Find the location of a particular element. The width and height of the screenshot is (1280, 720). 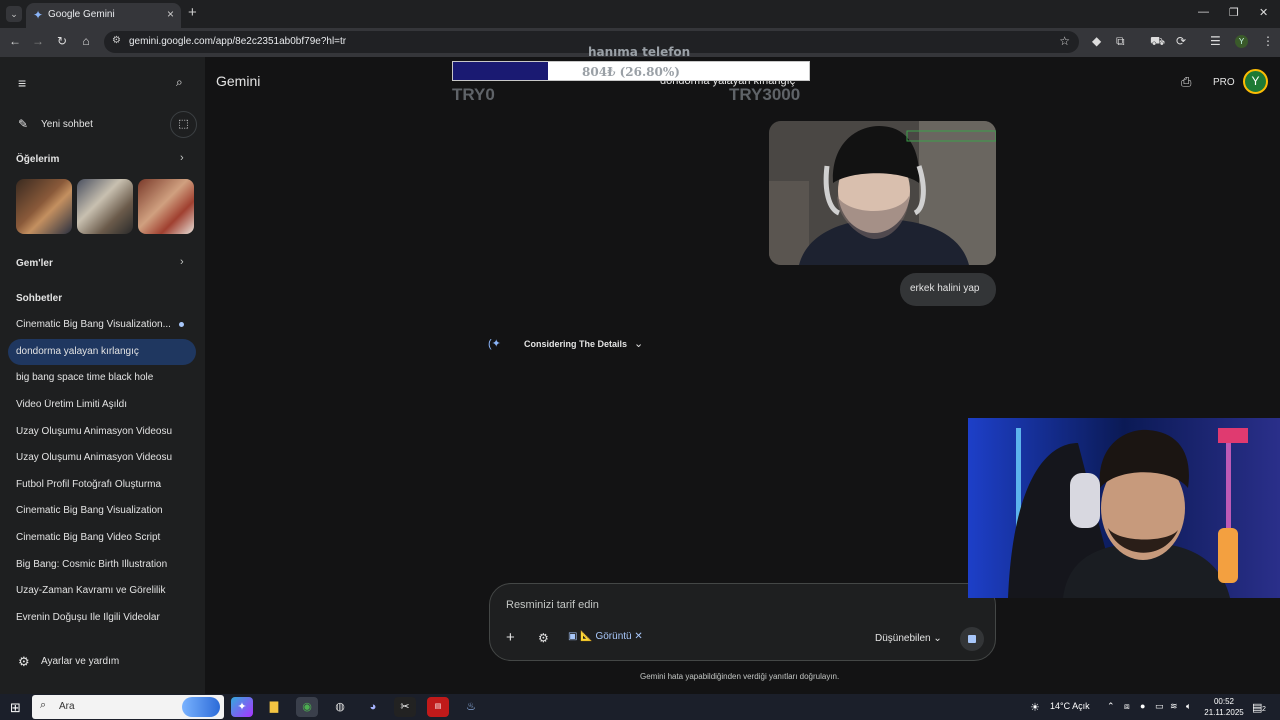

donation-progress-text: 804₺ (26.80%) is located at coordinates (631, 72).